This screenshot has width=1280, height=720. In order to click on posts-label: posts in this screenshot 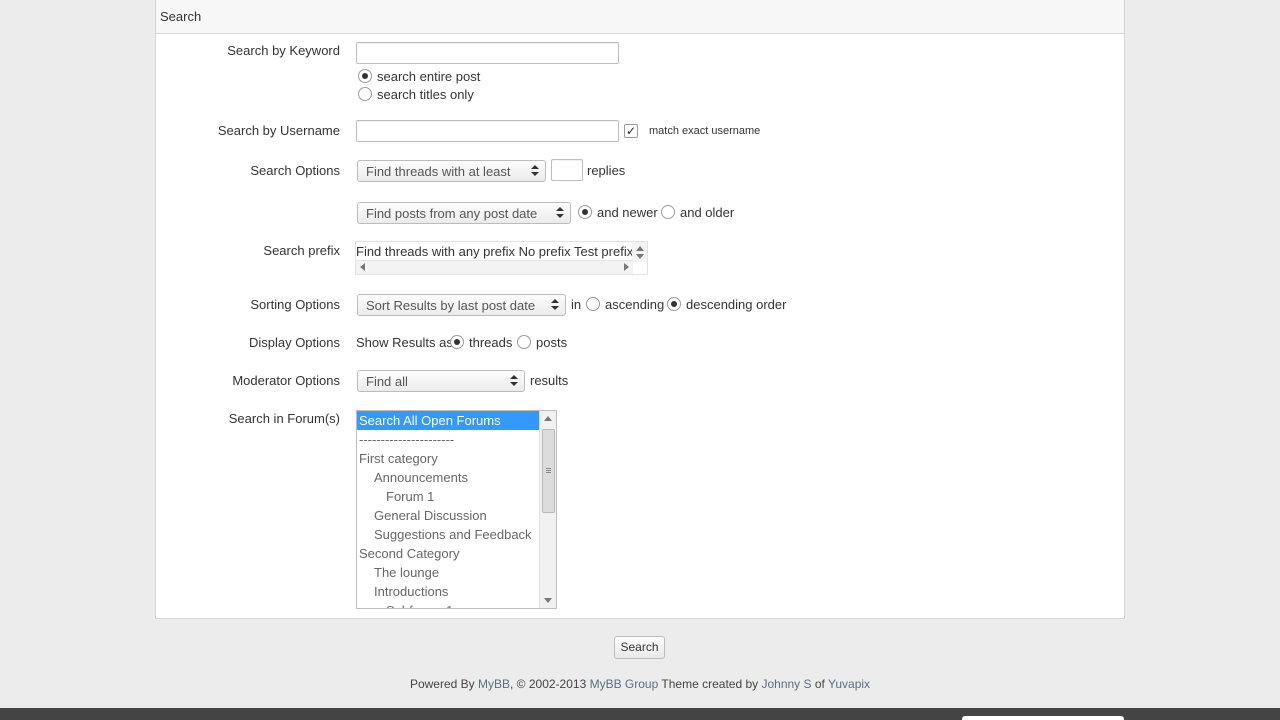, I will do `click(552, 342)`.